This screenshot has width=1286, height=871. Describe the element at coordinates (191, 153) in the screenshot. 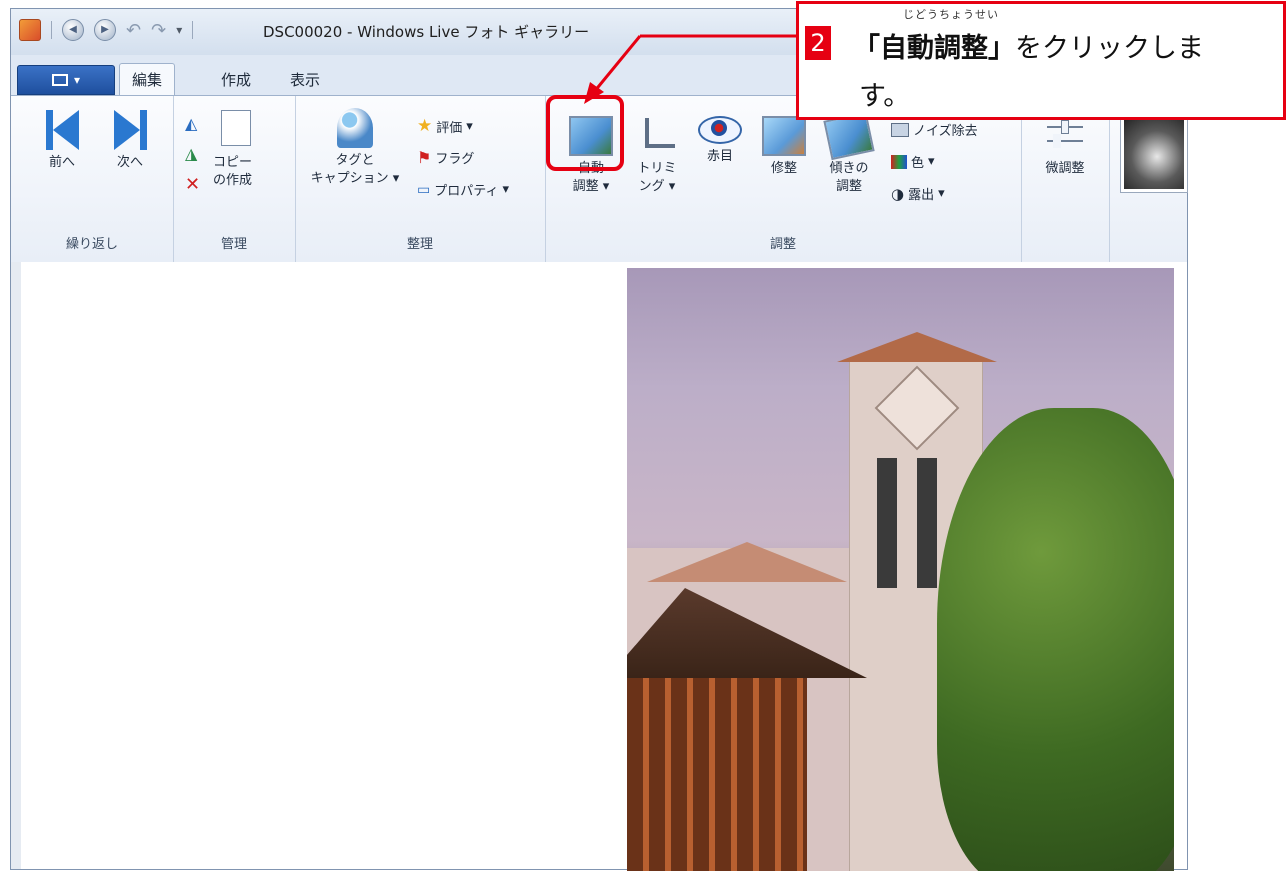

I see `rotate-right-icon: ◮` at that location.